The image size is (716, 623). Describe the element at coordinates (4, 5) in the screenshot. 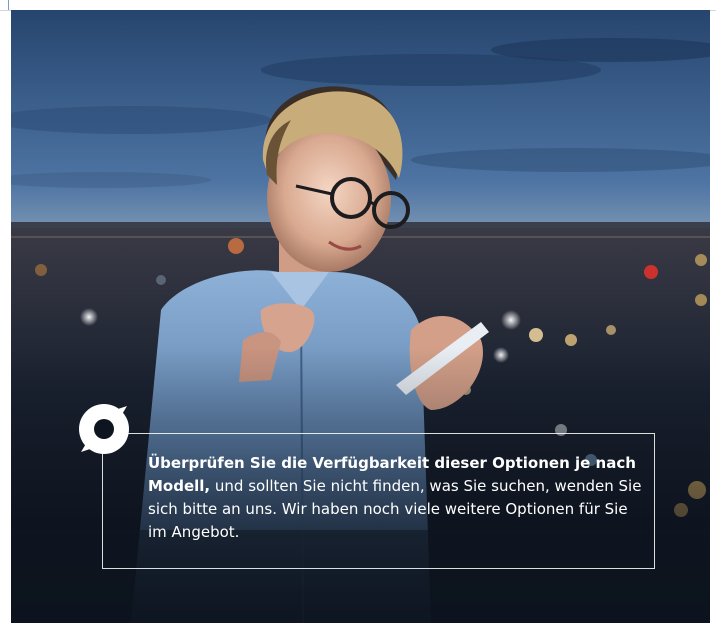

I see `corner-mark` at that location.